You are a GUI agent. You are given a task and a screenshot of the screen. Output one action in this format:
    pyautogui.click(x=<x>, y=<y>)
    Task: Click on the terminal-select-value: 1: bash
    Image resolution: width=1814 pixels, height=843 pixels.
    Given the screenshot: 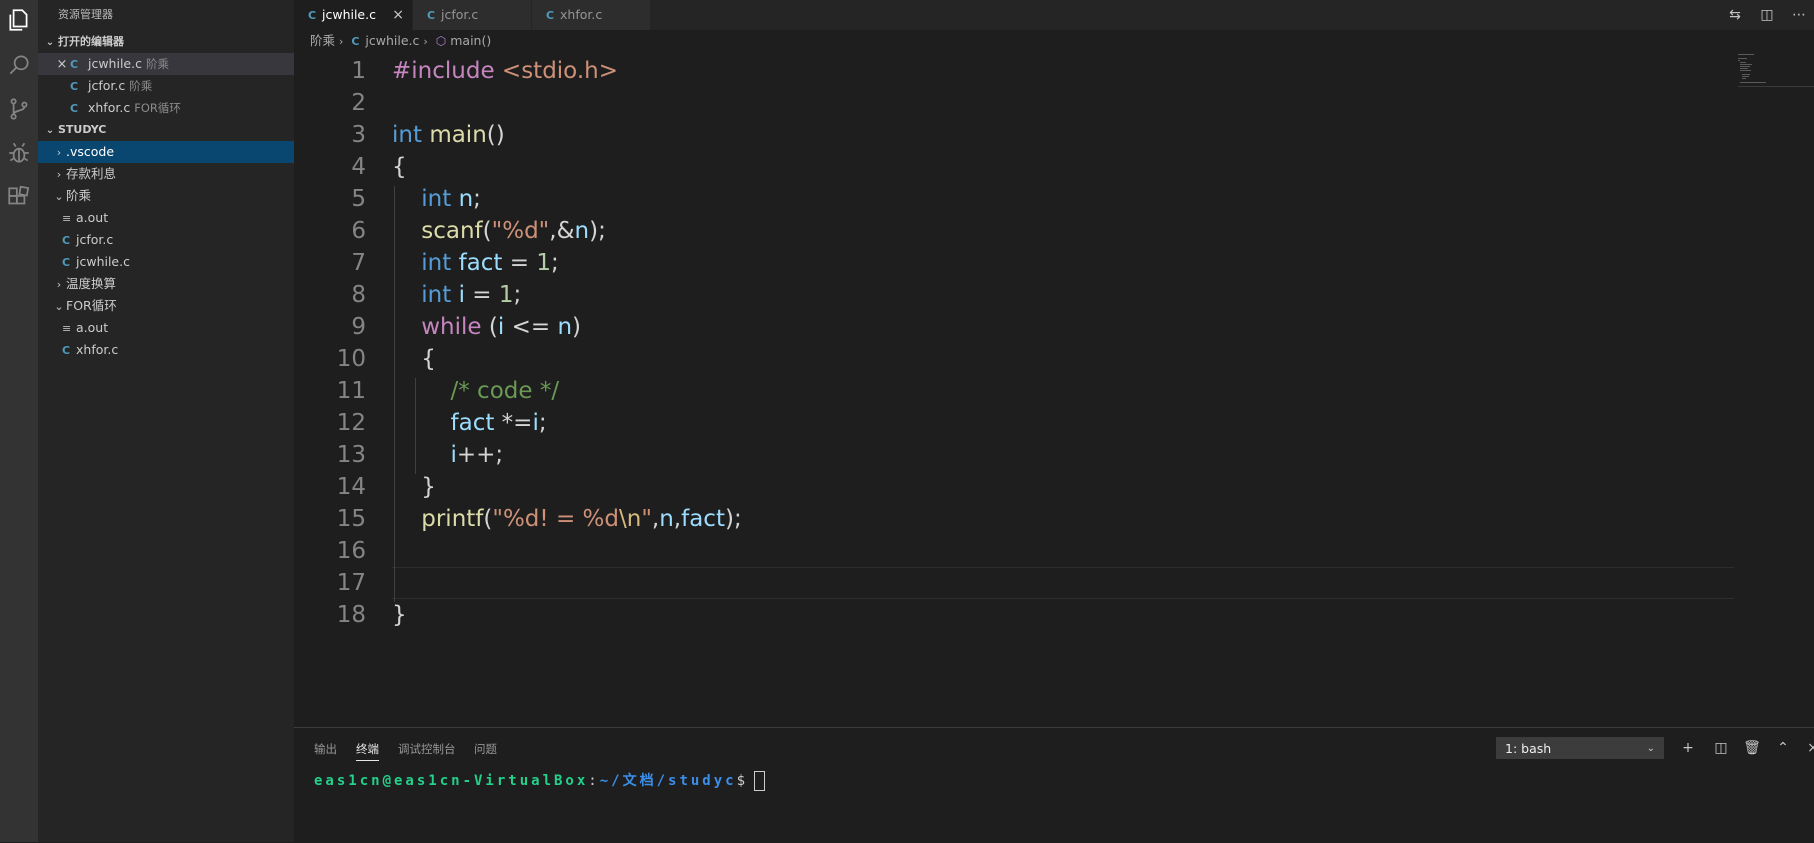 What is the action you would take?
    pyautogui.click(x=1528, y=748)
    